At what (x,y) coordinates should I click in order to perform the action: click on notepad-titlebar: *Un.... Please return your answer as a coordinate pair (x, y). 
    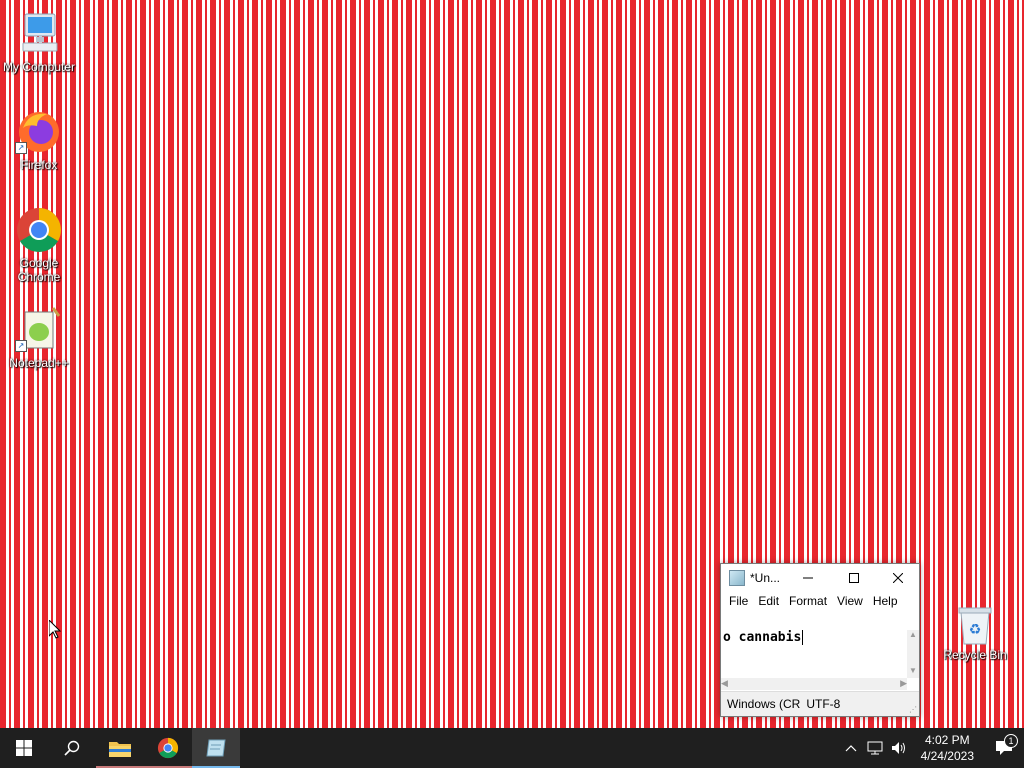
    Looking at the image, I should click on (820, 578).